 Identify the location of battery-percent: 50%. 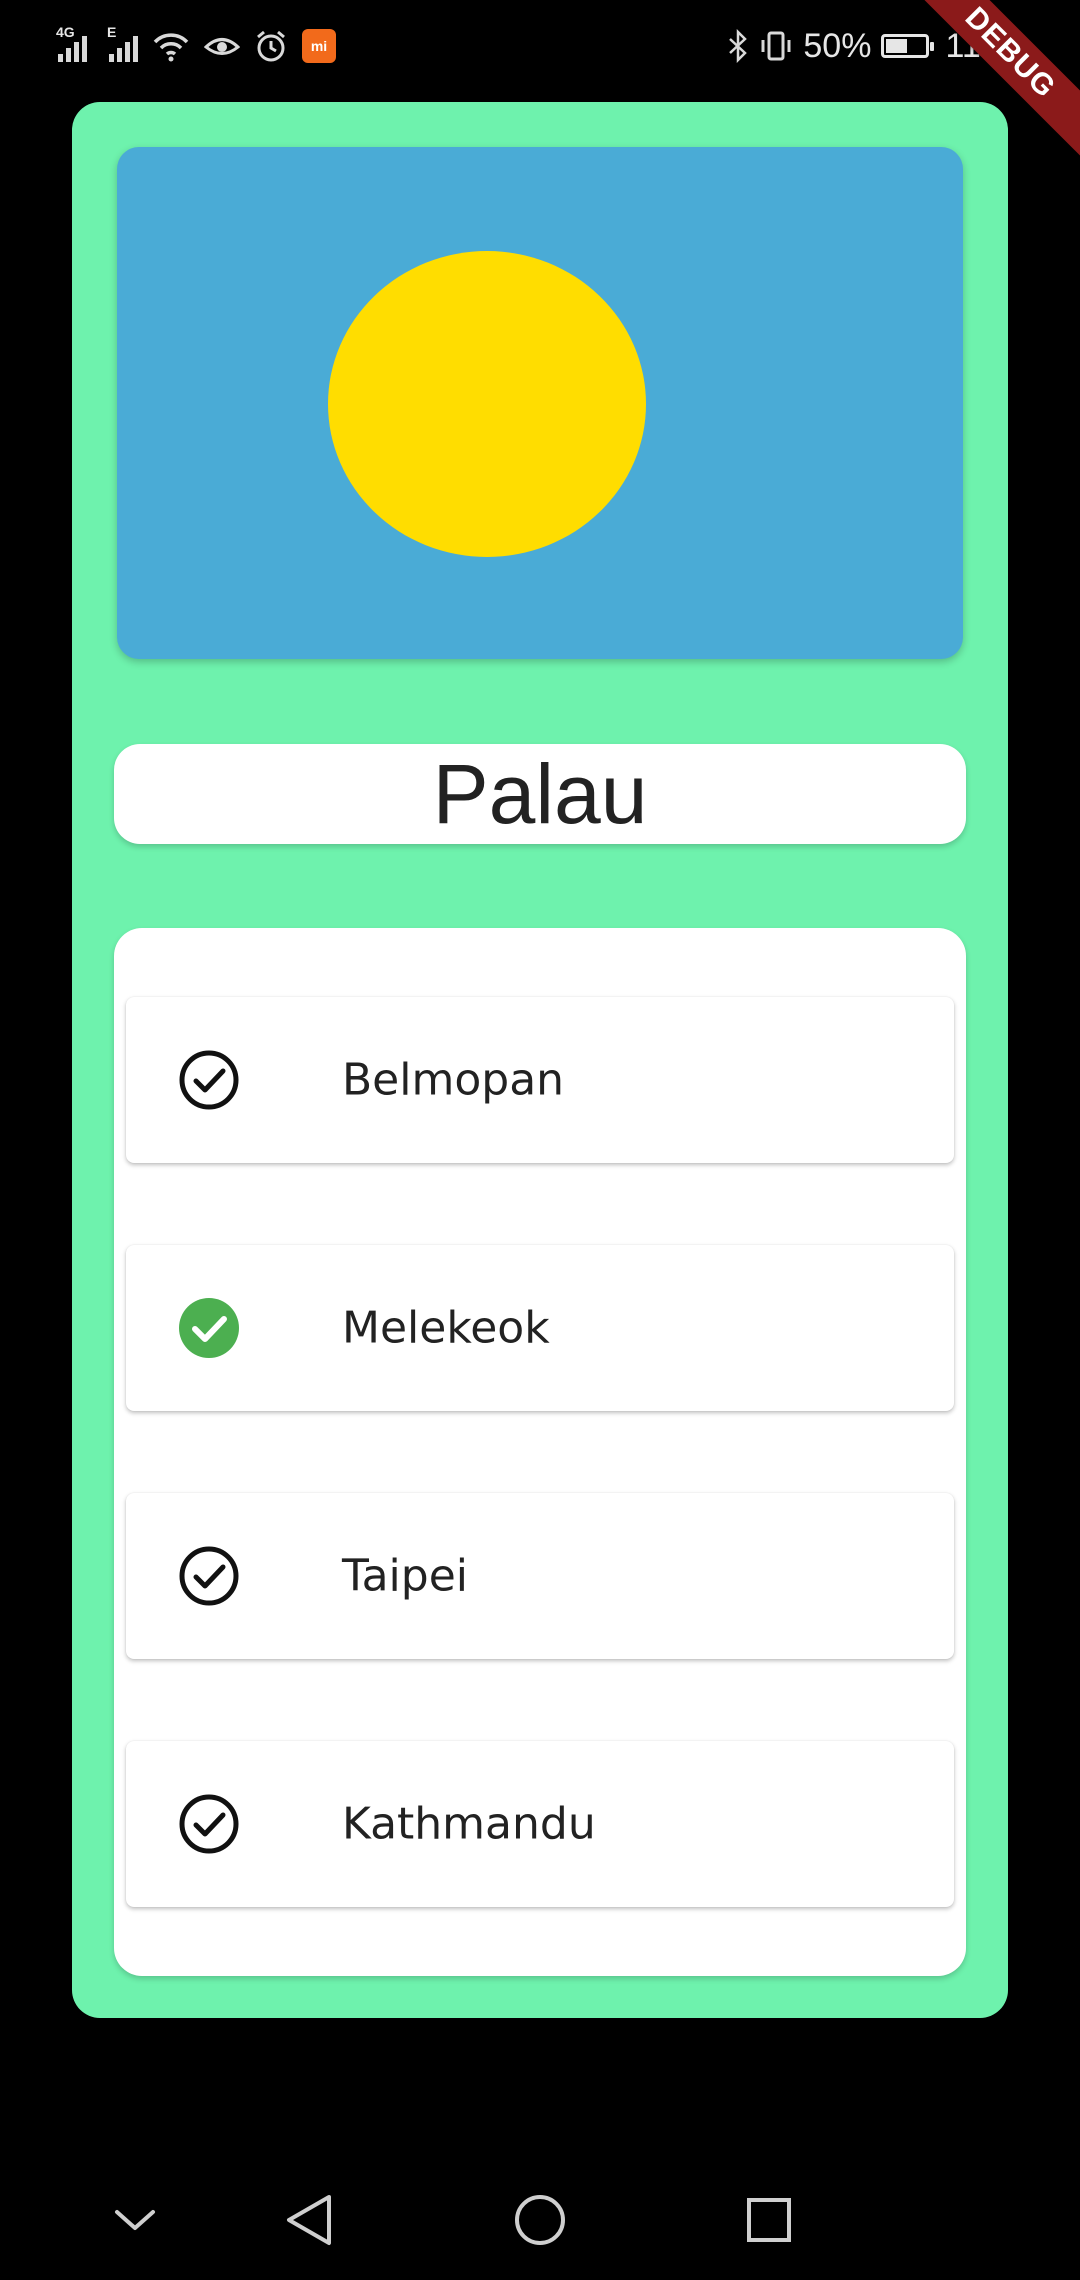
(837, 45).